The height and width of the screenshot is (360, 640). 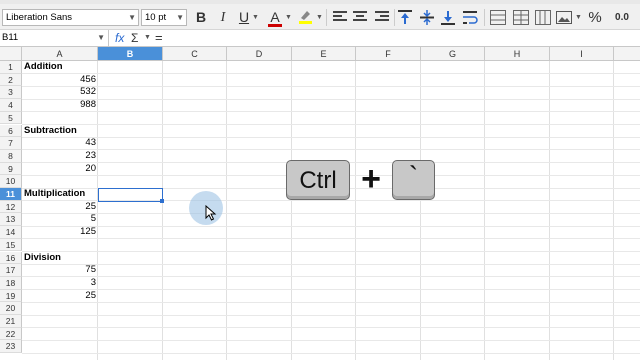 I want to click on align-middle-icon, so click(x=427, y=17).